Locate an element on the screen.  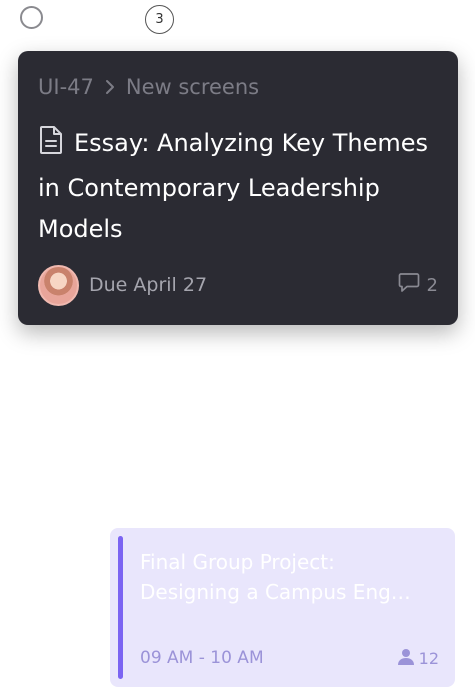
avatar is located at coordinates (58, 285).